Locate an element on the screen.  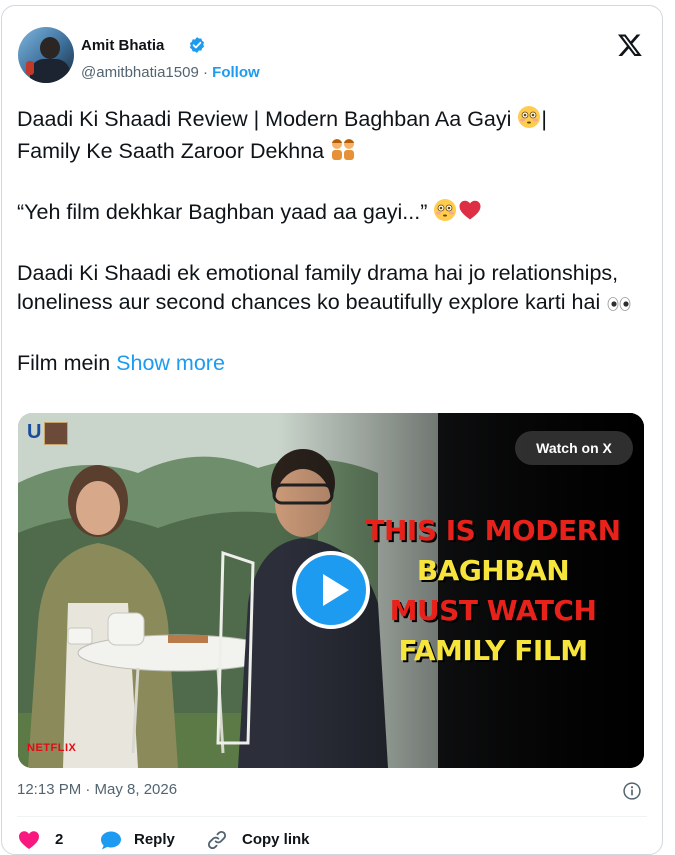
link-icon is located at coordinates (217, 840).